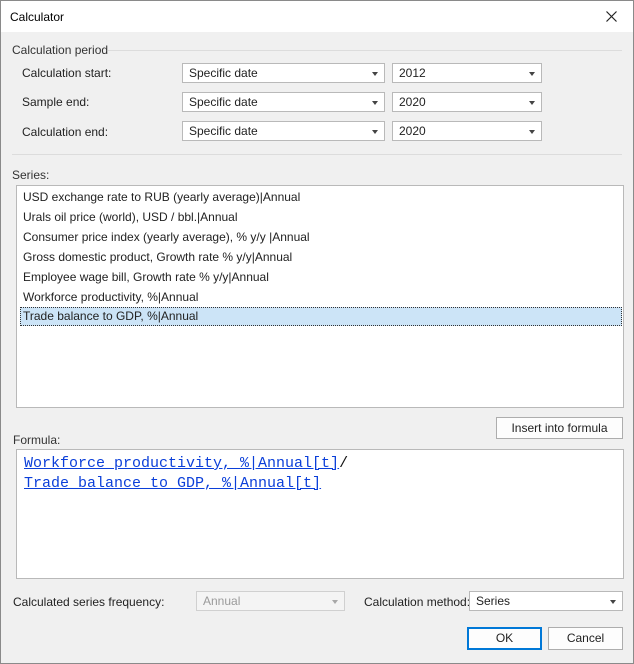 Image resolution: width=634 pixels, height=664 pixels. Describe the element at coordinates (317, 16) in the screenshot. I see `title-bar: Calculator` at that location.